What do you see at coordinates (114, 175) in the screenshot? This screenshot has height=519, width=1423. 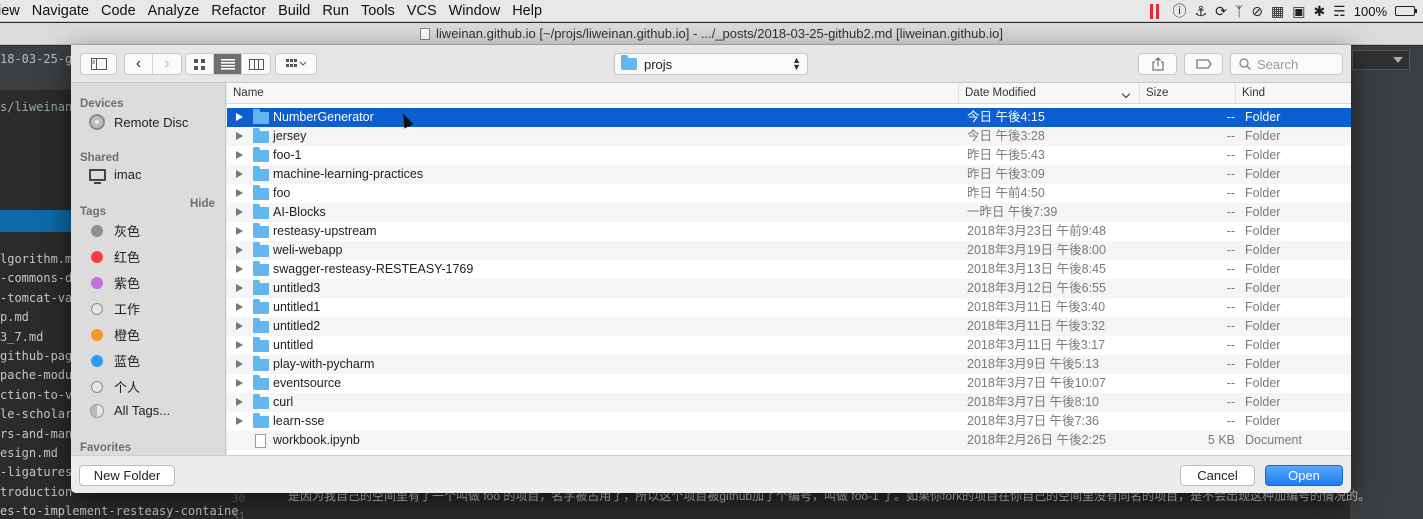 I see `sidebar-item-imac: imac` at bounding box center [114, 175].